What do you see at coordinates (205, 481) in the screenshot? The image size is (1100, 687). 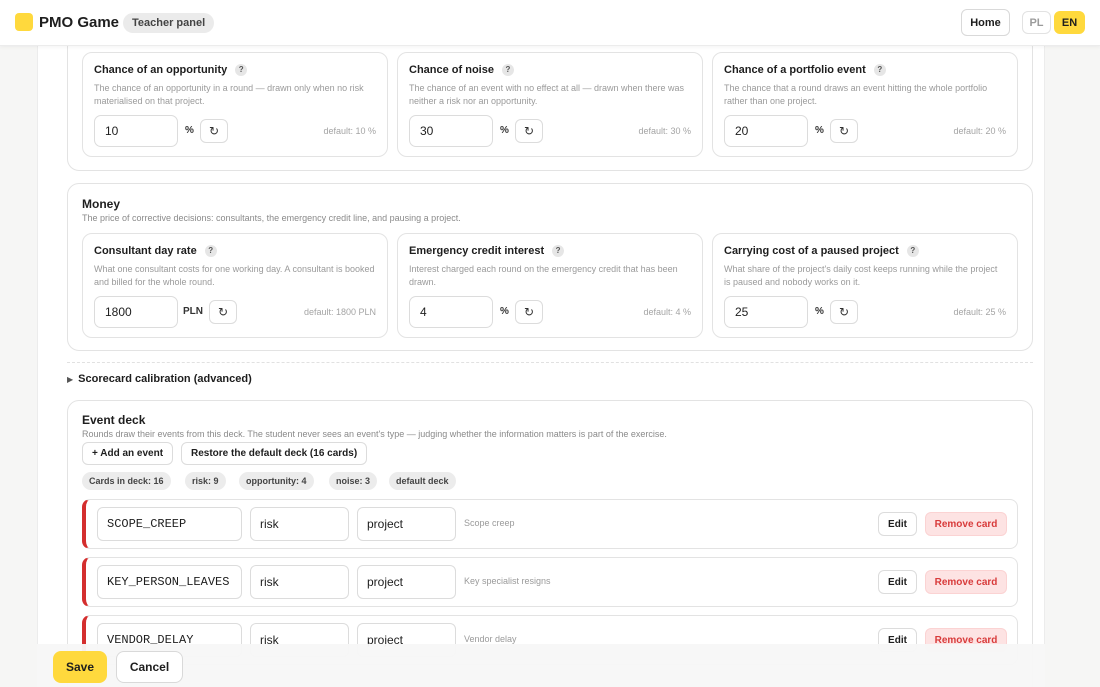 I see `risk-count-chip: risk: 9` at bounding box center [205, 481].